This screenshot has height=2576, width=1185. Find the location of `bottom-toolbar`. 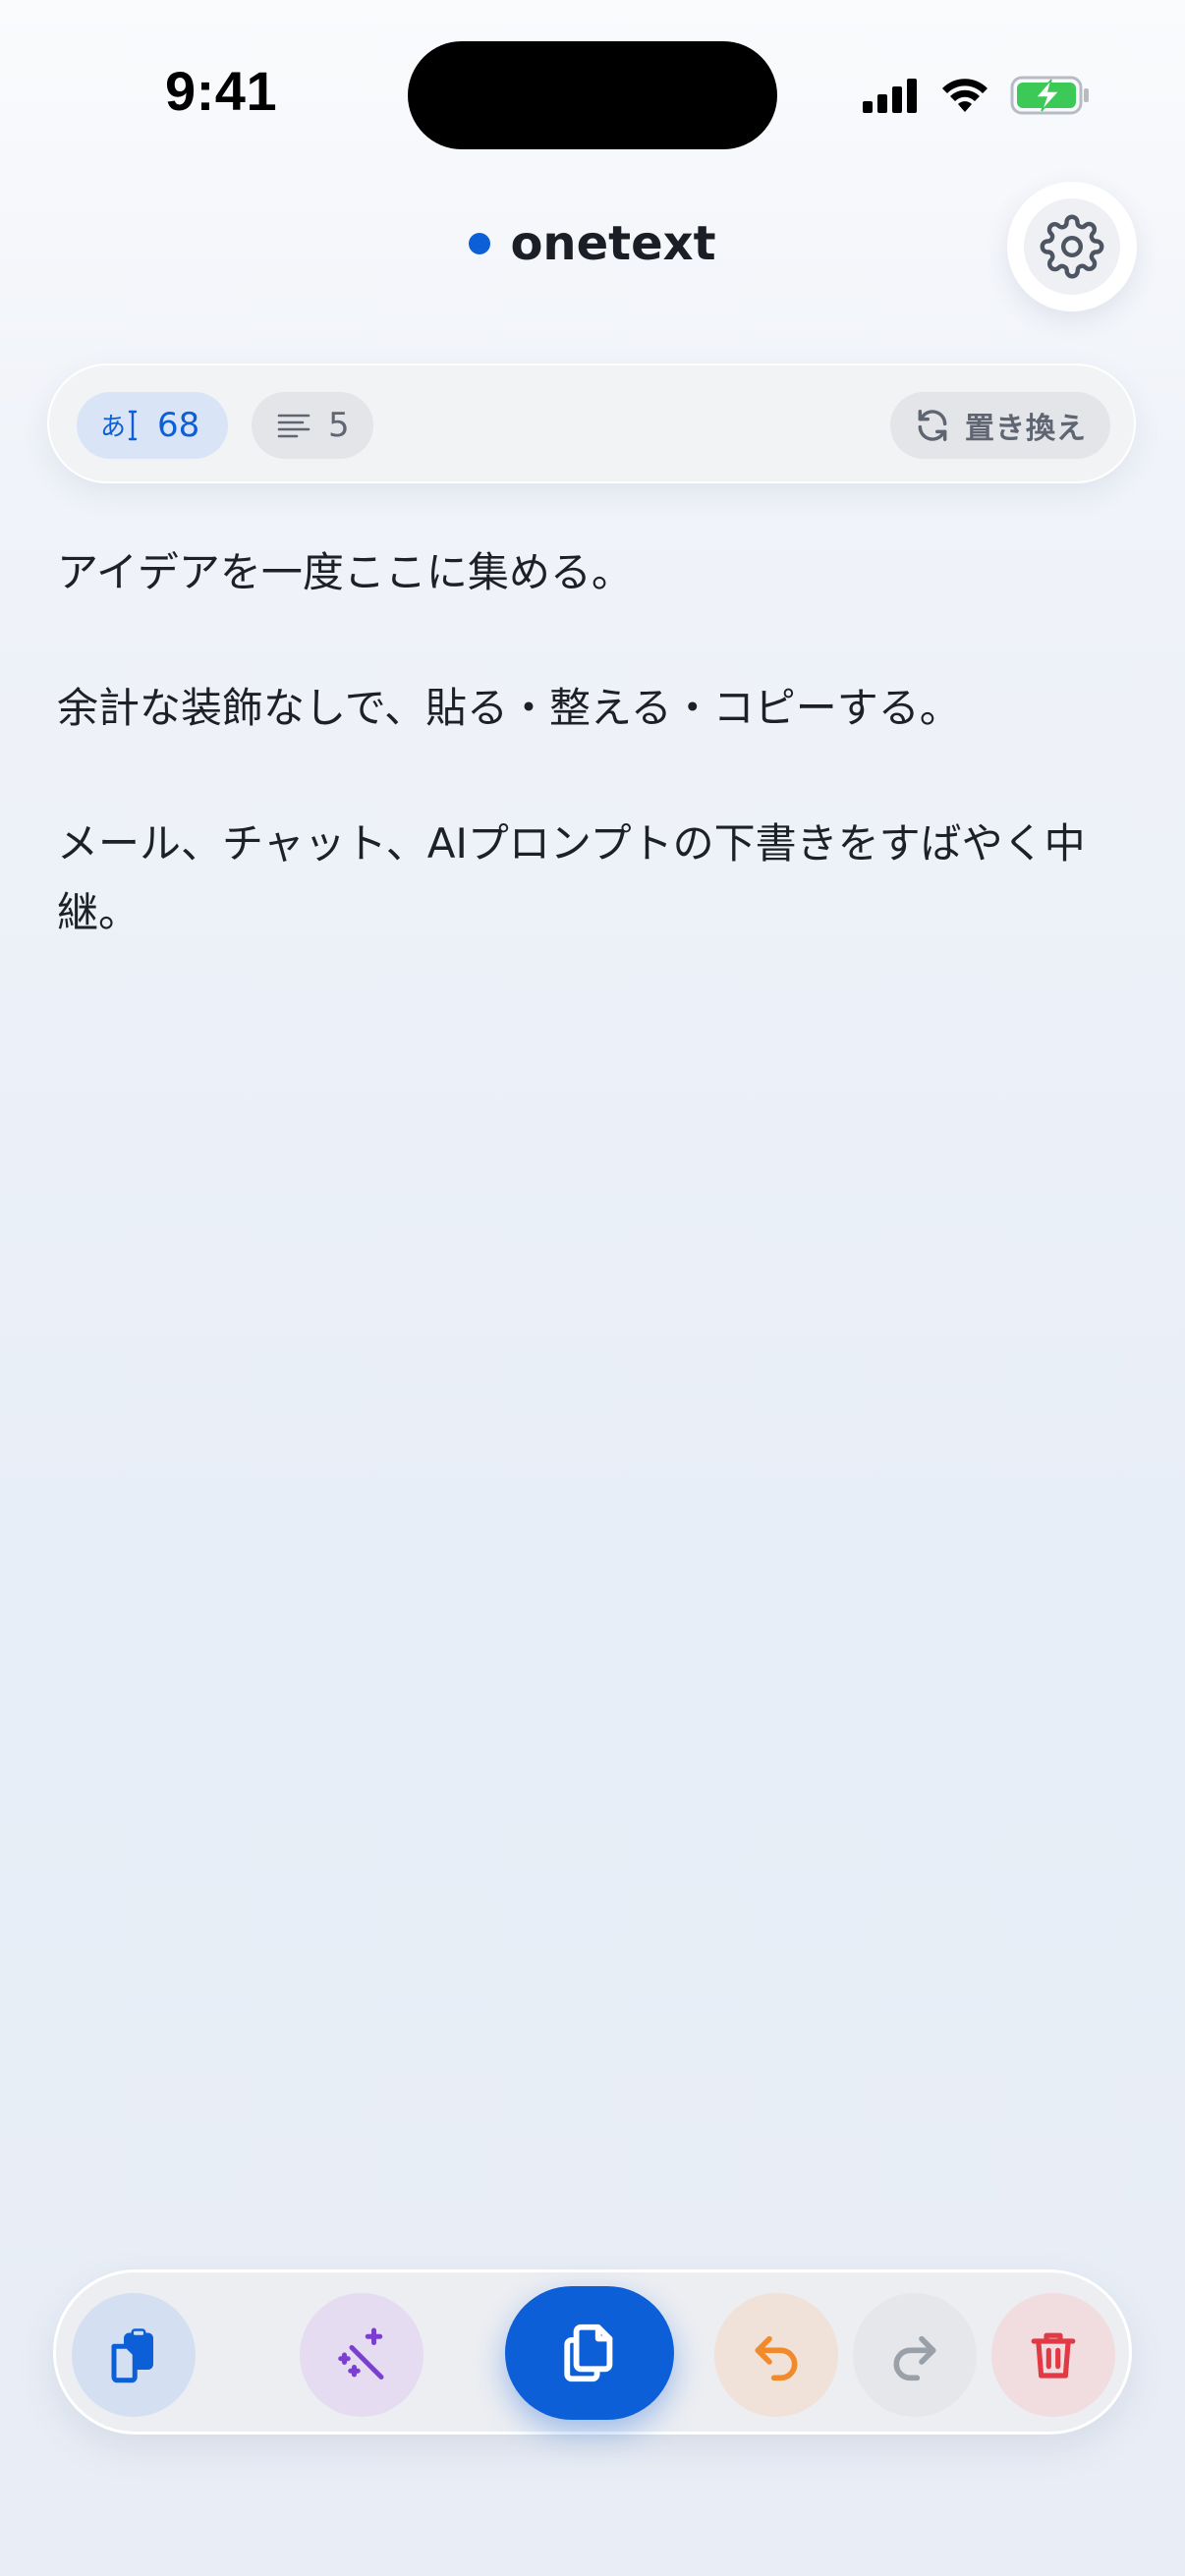

bottom-toolbar is located at coordinates (592, 2352).